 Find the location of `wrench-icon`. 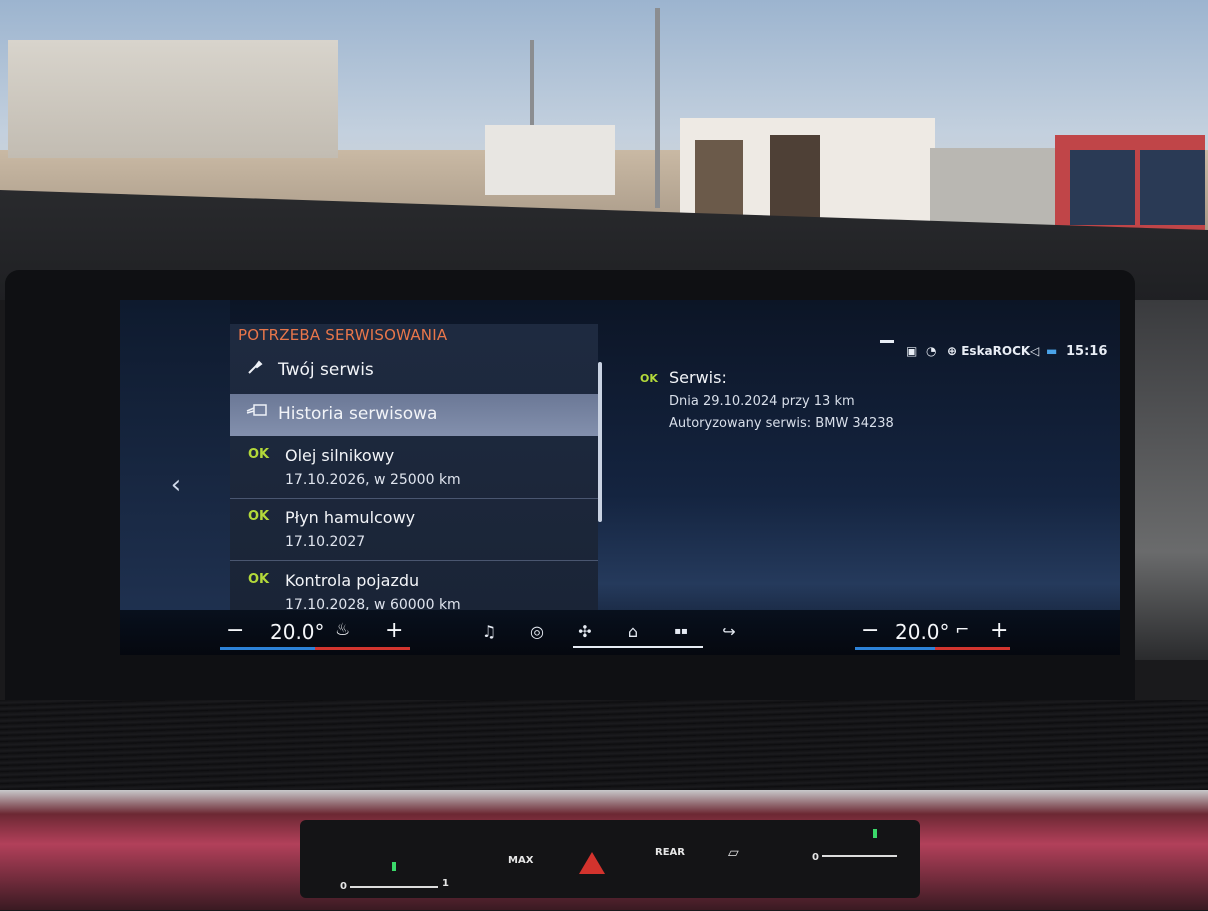

wrench-icon is located at coordinates (255, 369).